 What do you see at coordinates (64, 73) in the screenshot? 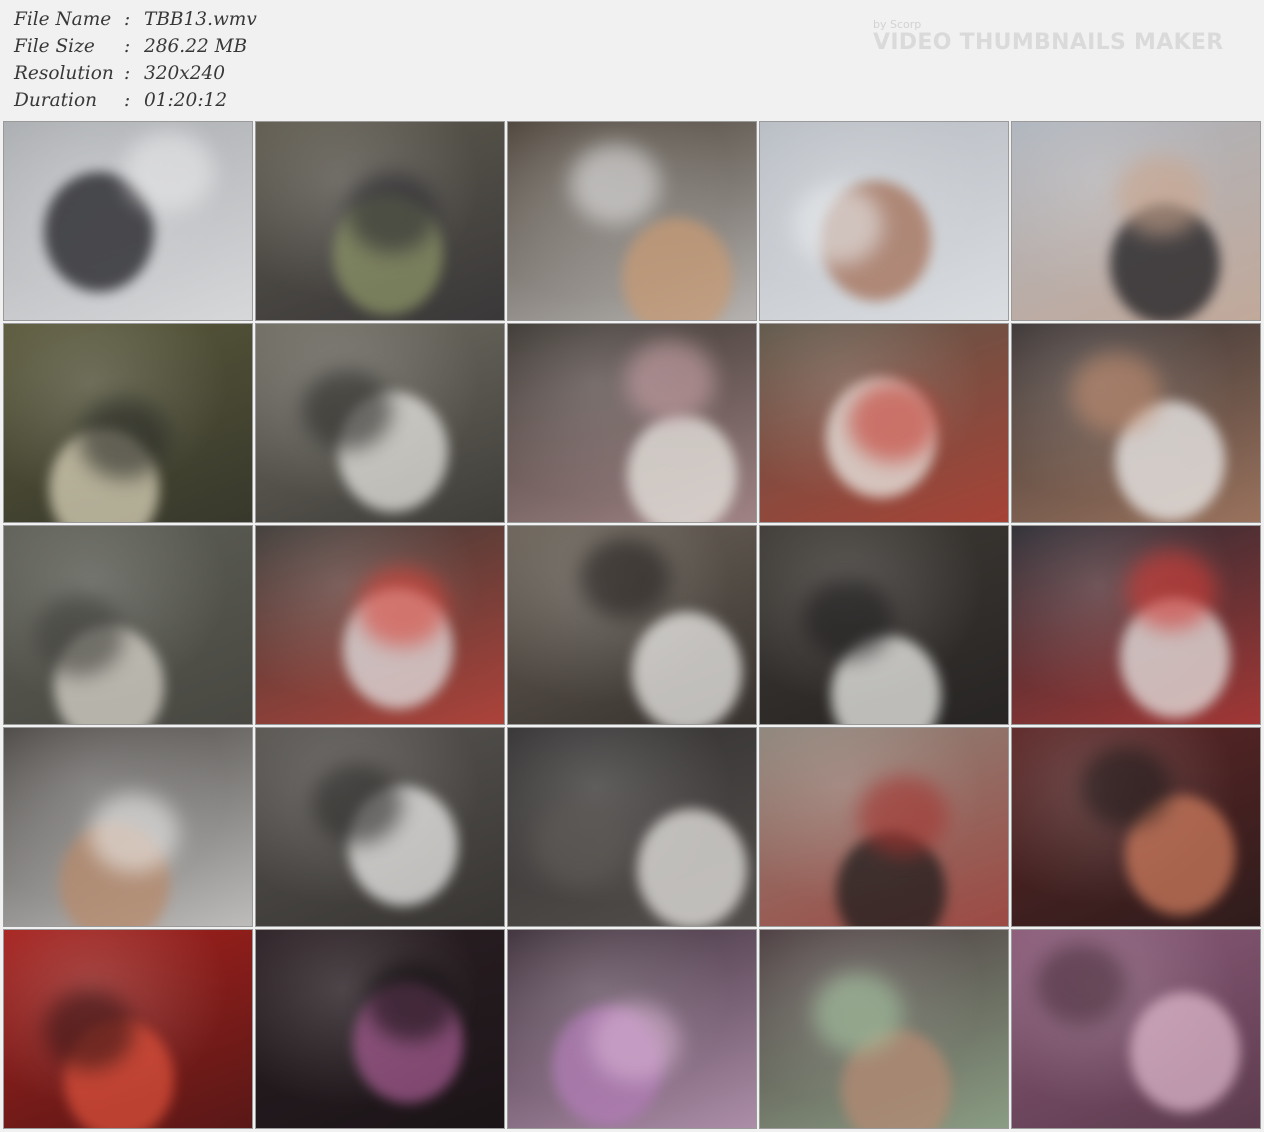
I see `resolution-label: Resolution` at bounding box center [64, 73].